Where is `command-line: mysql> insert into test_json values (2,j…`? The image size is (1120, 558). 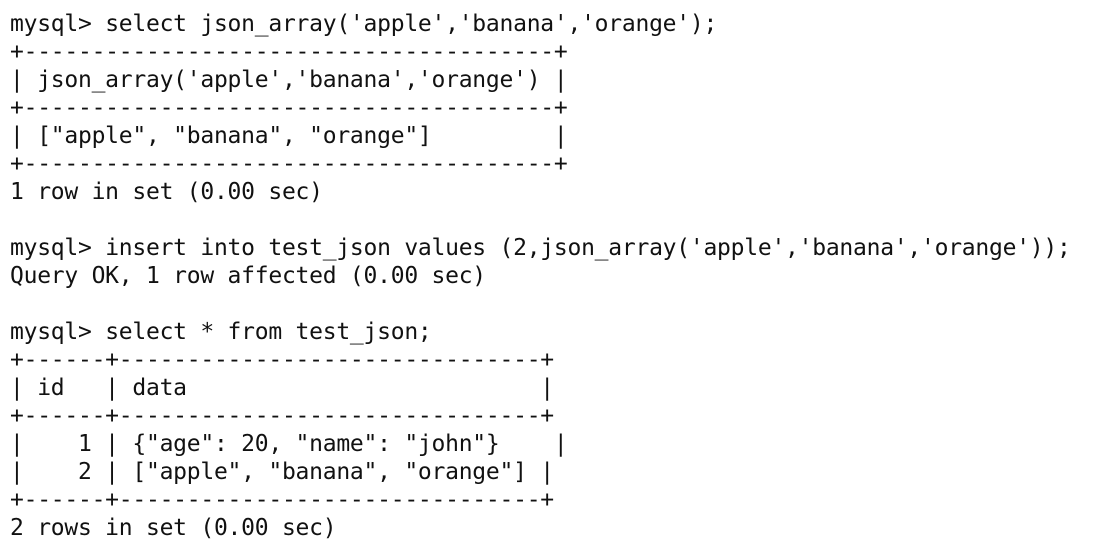 command-line: mysql> insert into test_json values (2,j… is located at coordinates (565, 248).